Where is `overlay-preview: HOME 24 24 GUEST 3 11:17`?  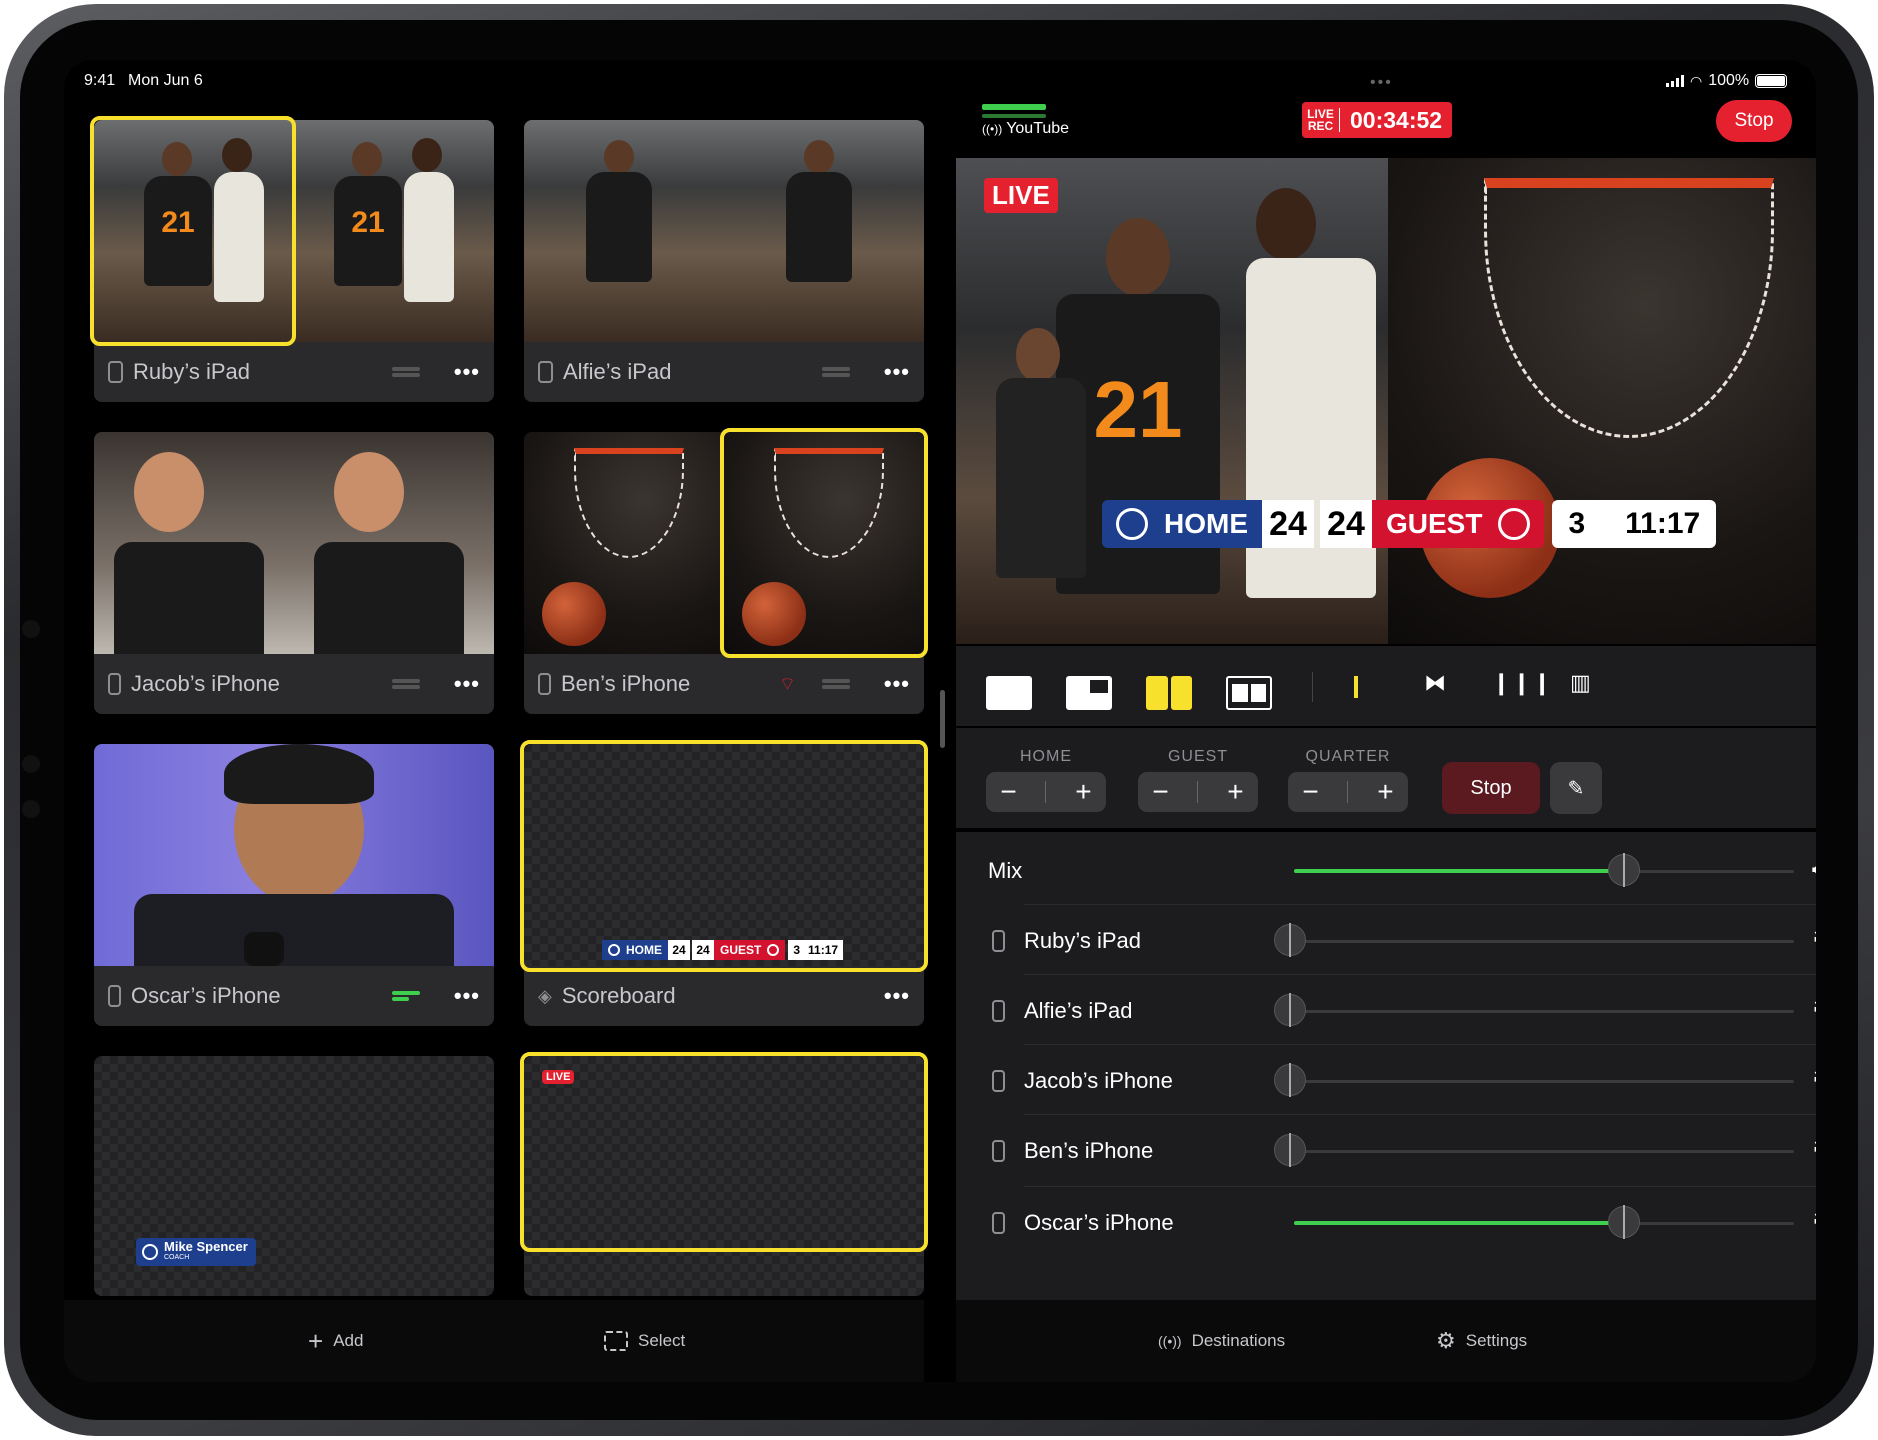 overlay-preview: HOME 24 24 GUEST 3 11:17 is located at coordinates (724, 855).